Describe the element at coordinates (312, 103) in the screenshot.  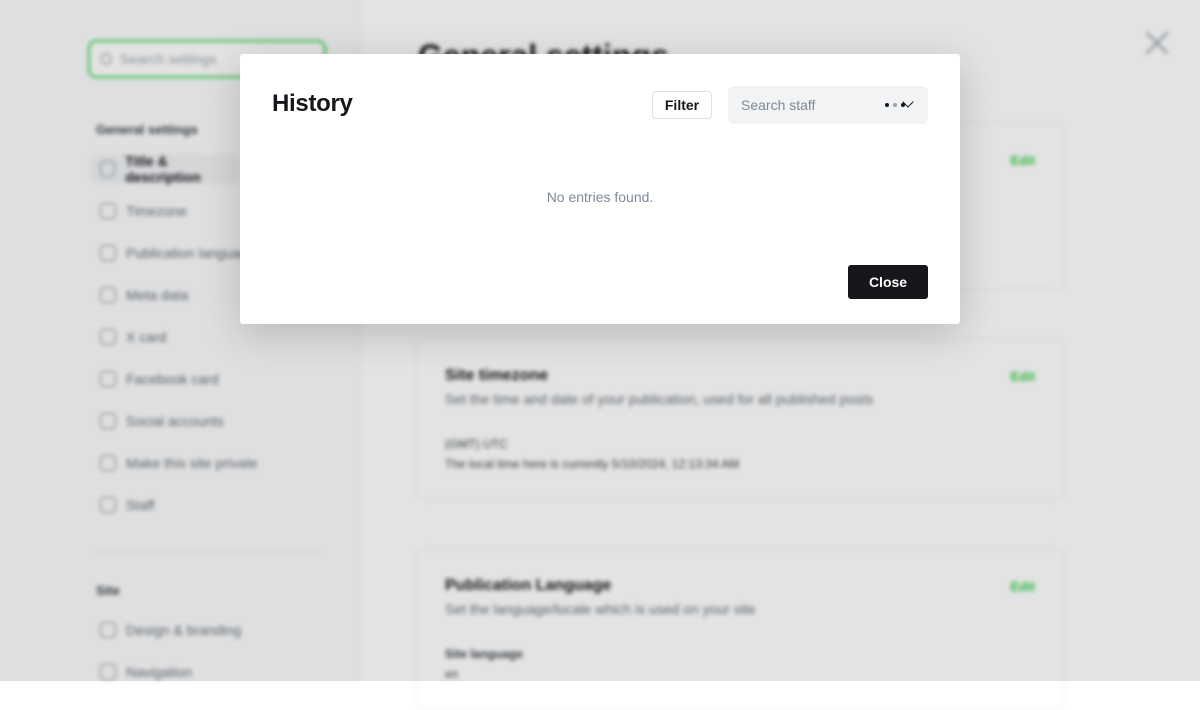
I see `modal-title: History` at that location.